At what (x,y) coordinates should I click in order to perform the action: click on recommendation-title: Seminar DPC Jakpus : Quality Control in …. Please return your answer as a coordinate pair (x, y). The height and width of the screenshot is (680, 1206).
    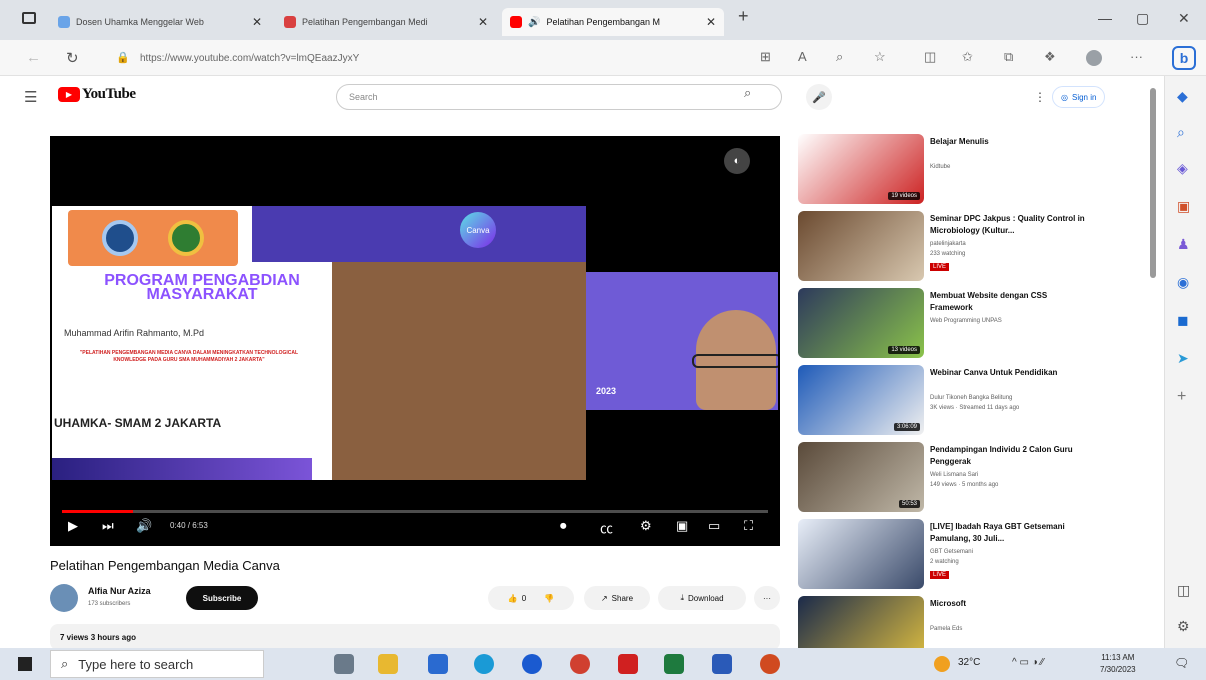
    Looking at the image, I should click on (1010, 225).